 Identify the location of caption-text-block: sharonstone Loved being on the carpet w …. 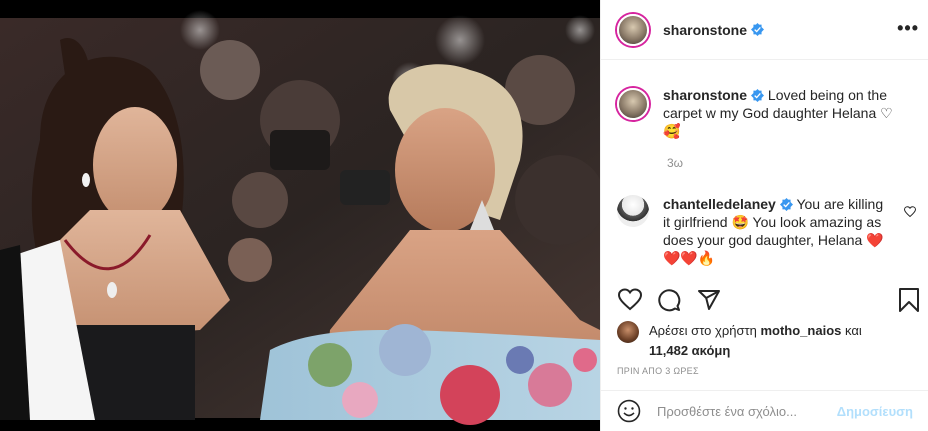
(790, 113).